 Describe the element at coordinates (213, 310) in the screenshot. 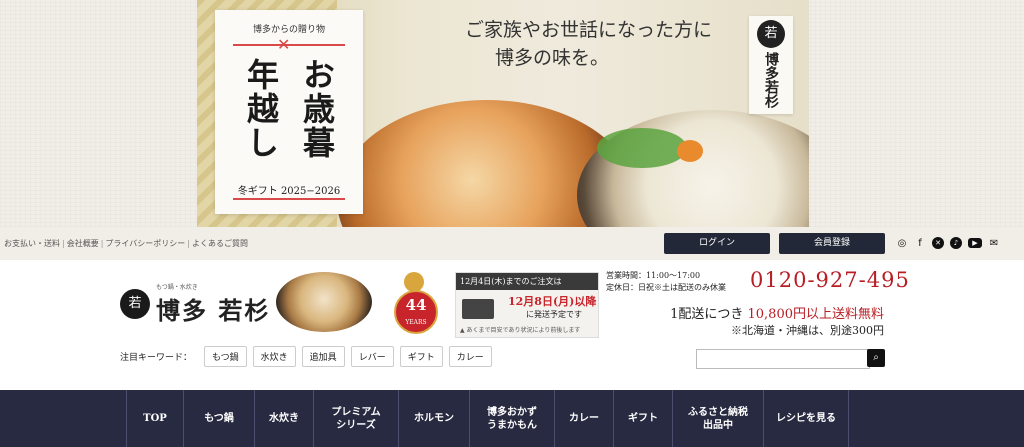

I see `logo-name: 博多 若杉` at that location.